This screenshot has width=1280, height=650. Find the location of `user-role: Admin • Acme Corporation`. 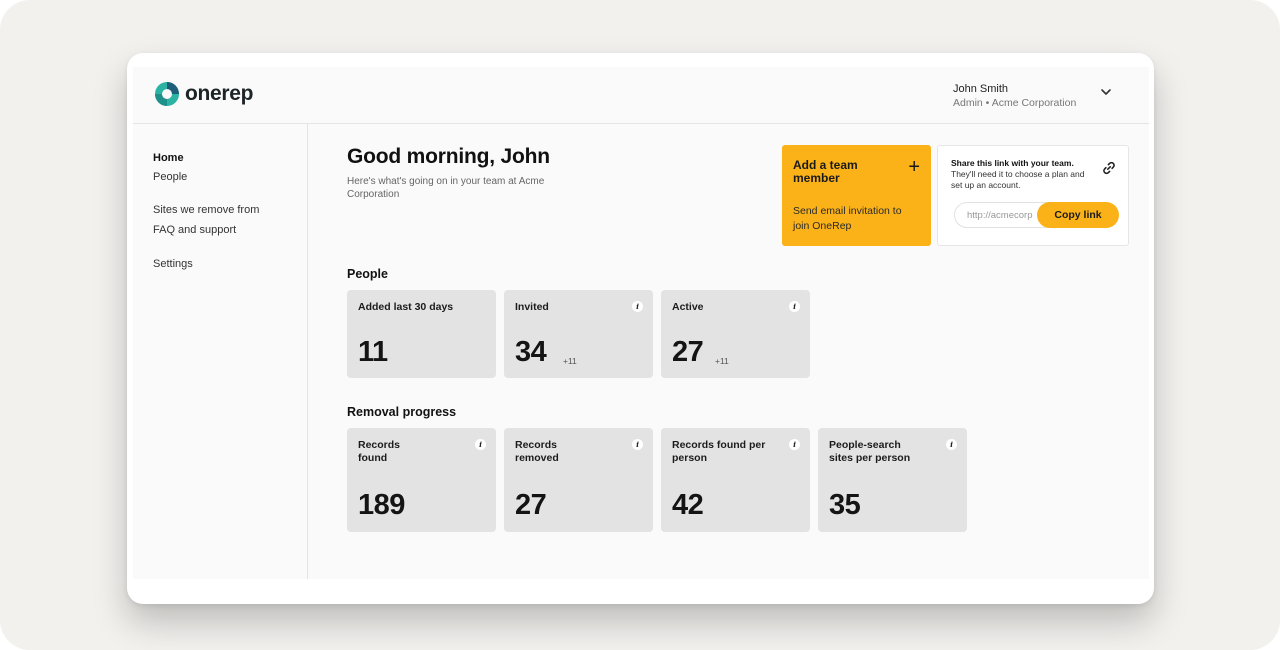

user-role: Admin • Acme Corporation is located at coordinates (1015, 103).